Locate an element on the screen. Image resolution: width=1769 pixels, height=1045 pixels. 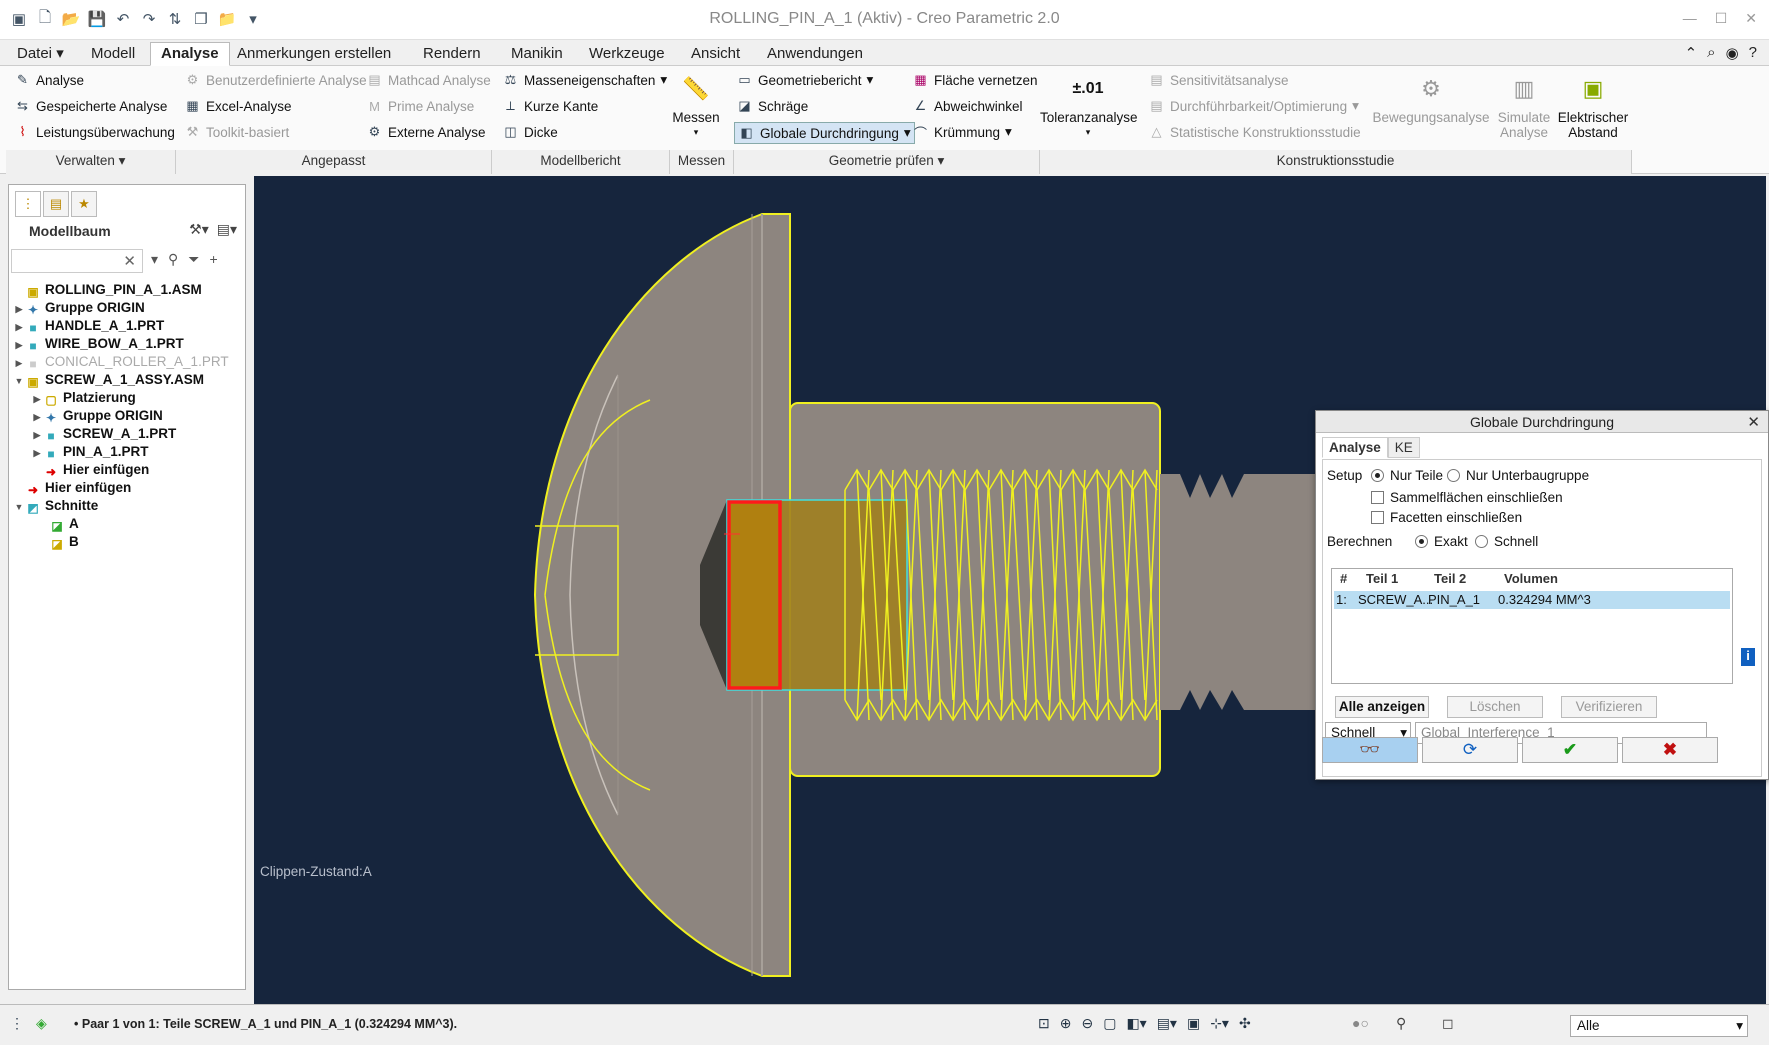
draft-button: ◪ Schräge is located at coordinates (772, 106).